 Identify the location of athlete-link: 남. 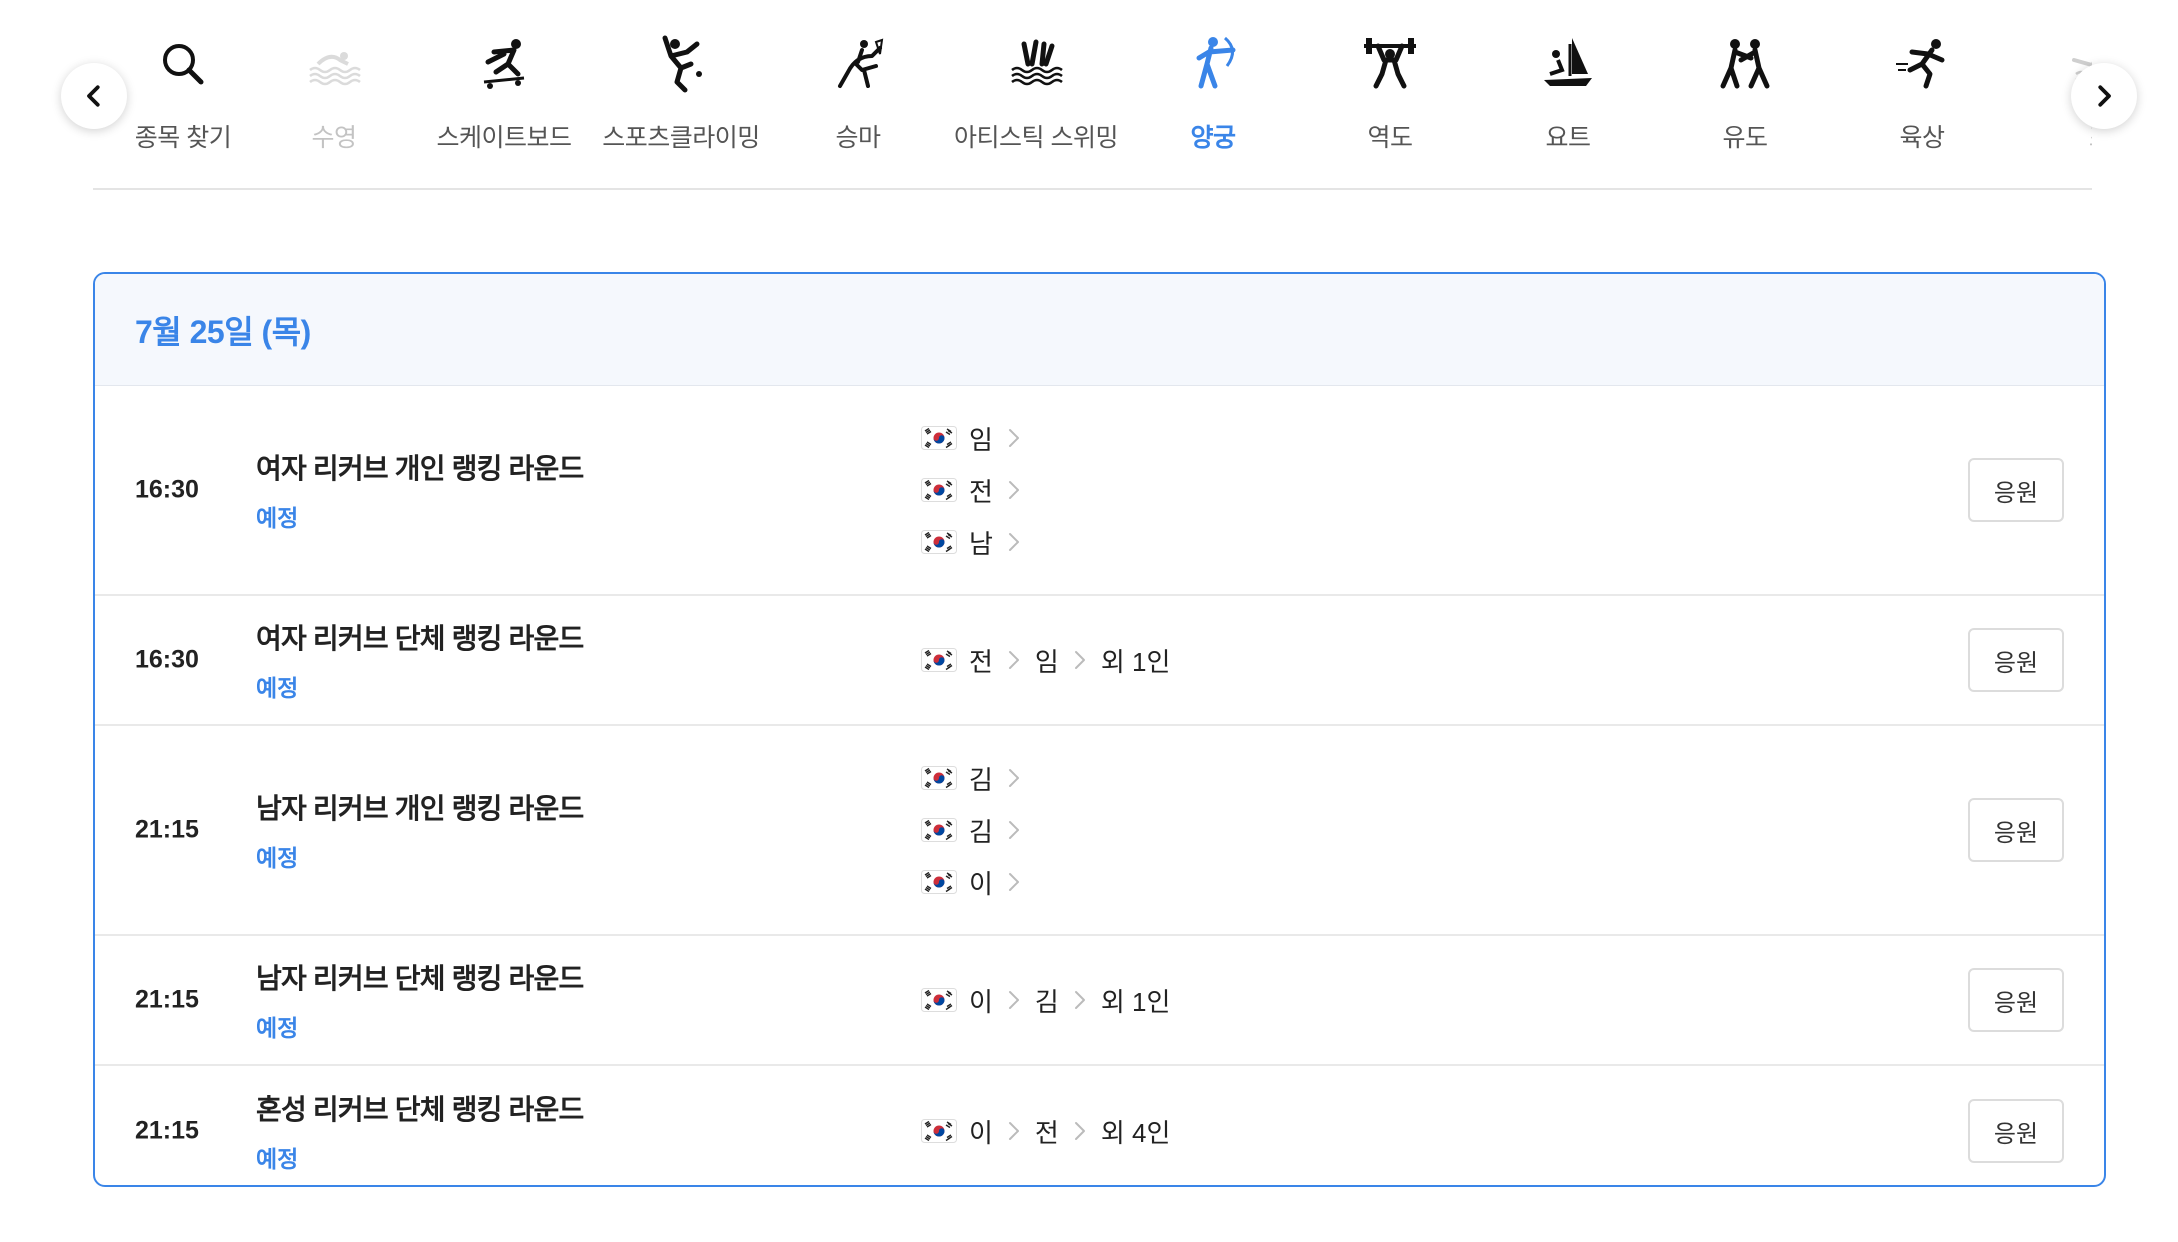
(971, 542).